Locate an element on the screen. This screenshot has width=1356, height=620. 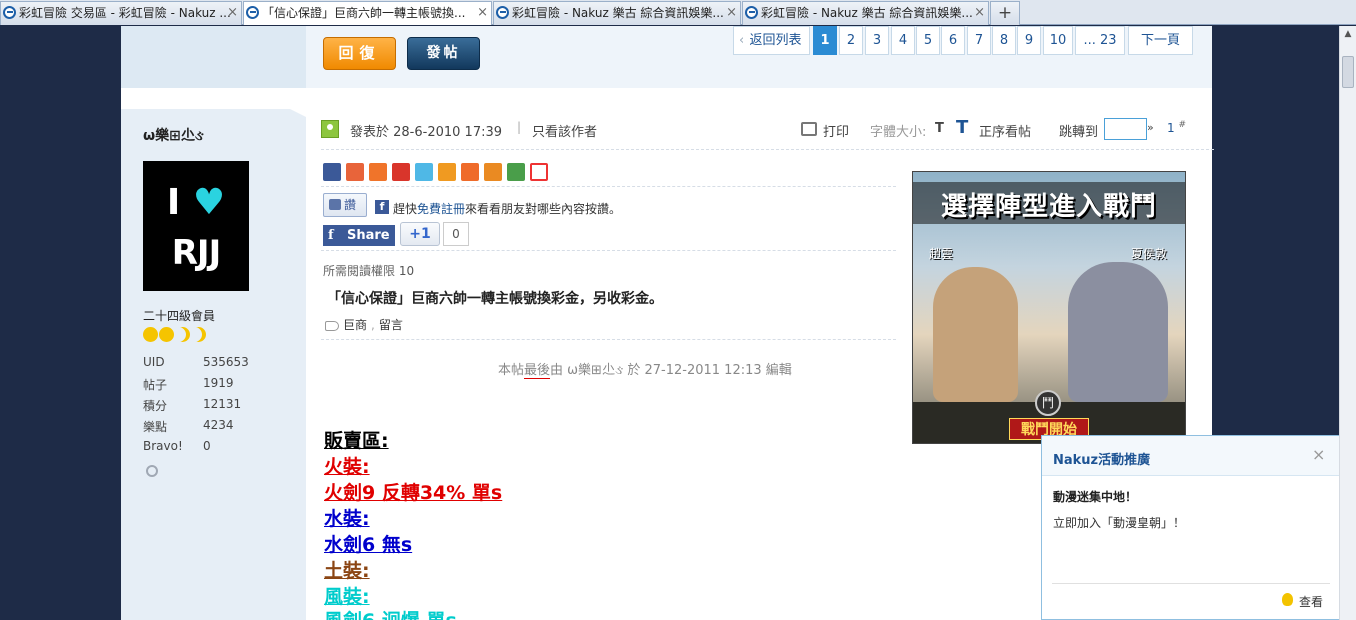
jump-arrow-icon: » is located at coordinates (1150, 127).